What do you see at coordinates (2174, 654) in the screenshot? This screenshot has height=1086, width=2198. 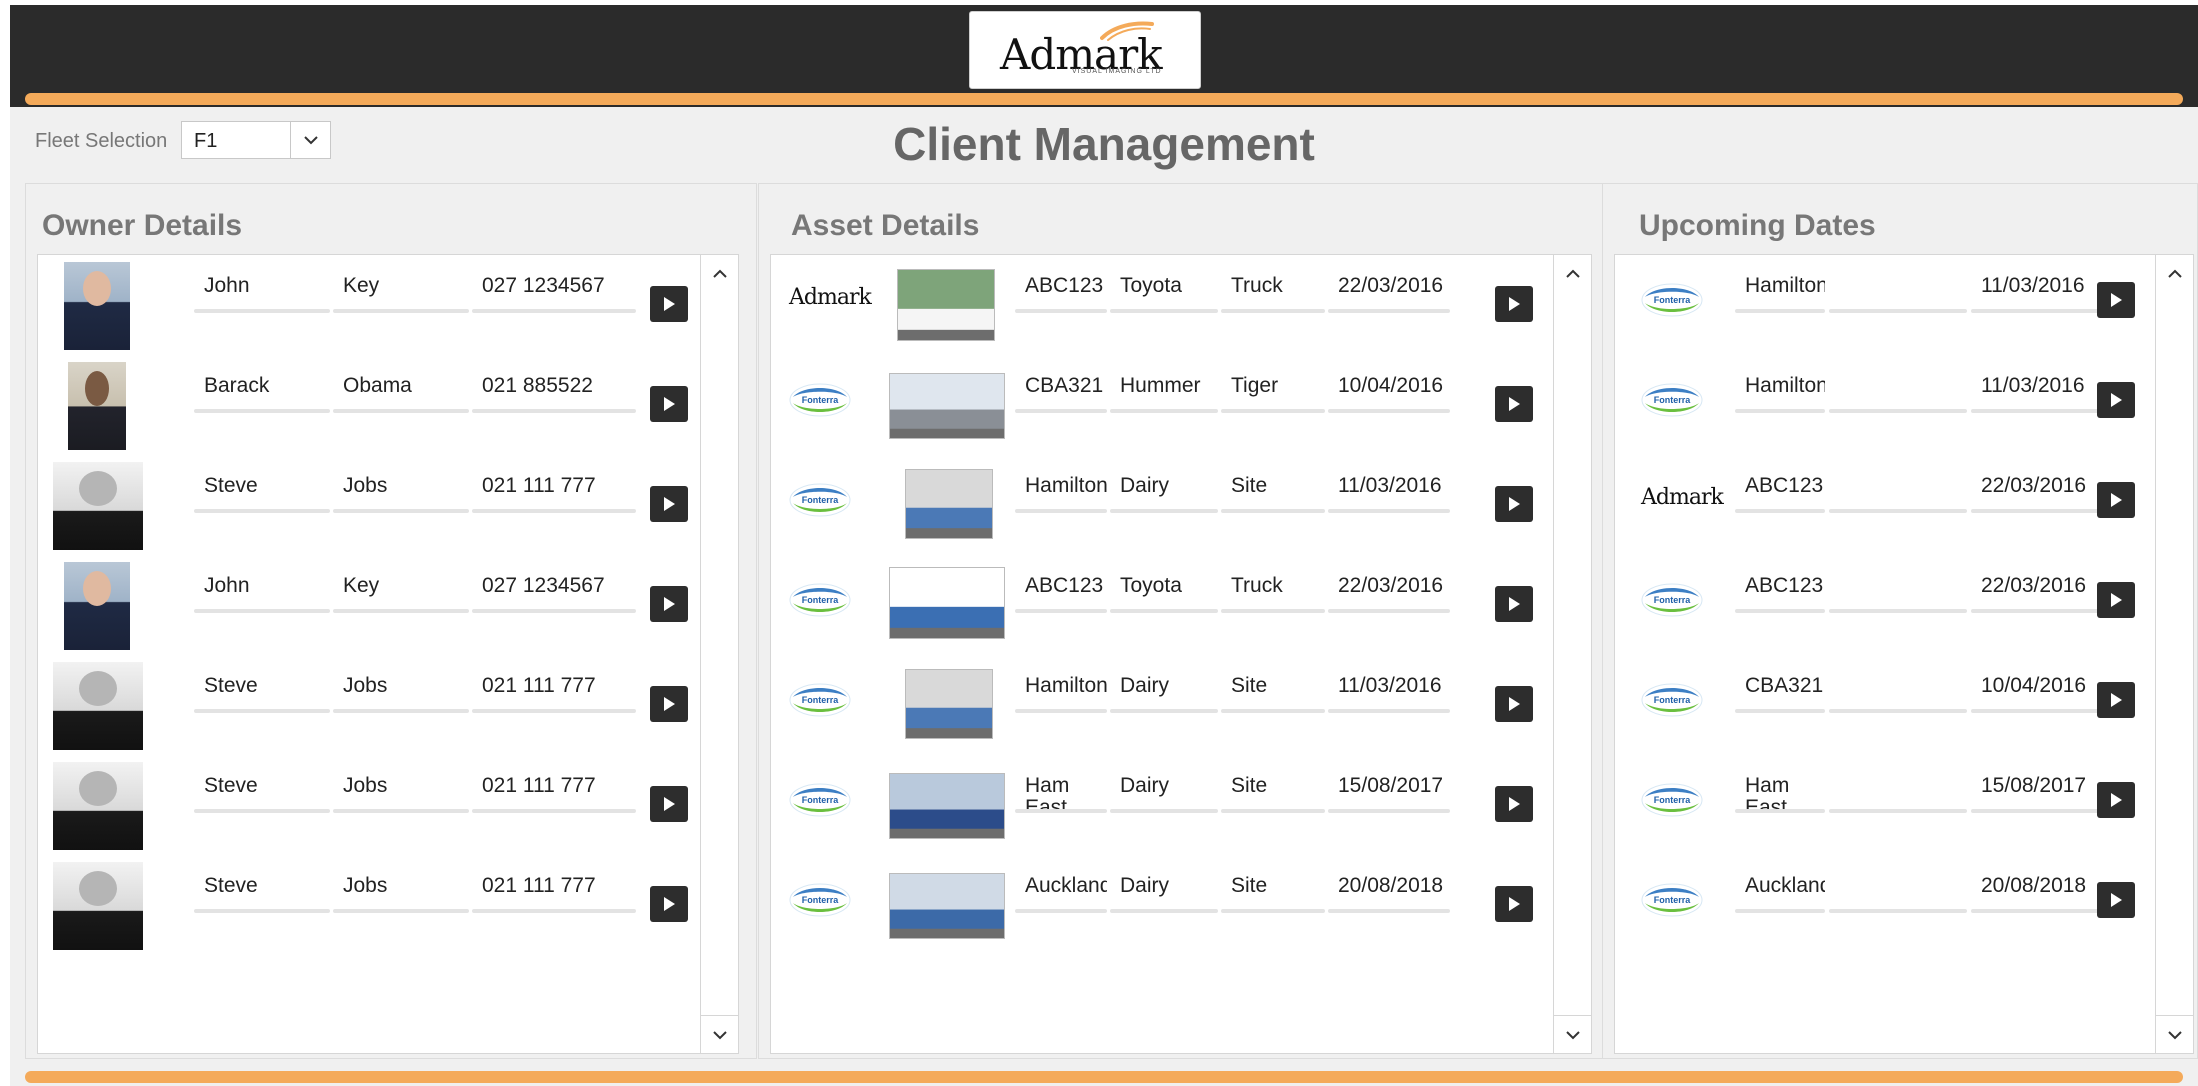 I see `upcoming-scrollbar` at bounding box center [2174, 654].